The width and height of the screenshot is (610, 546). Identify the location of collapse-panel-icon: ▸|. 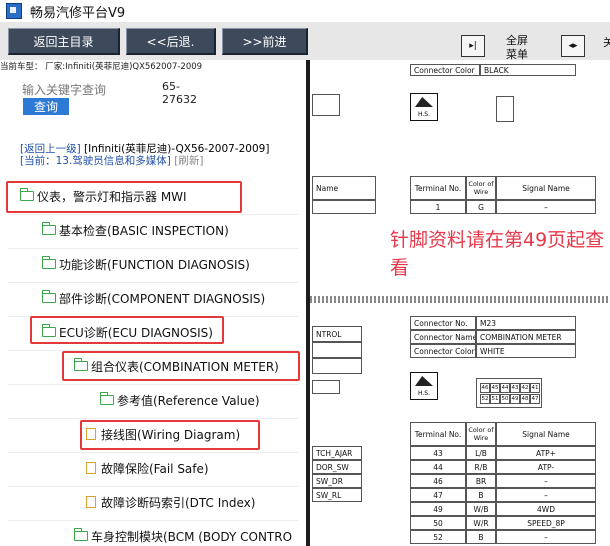
(473, 46).